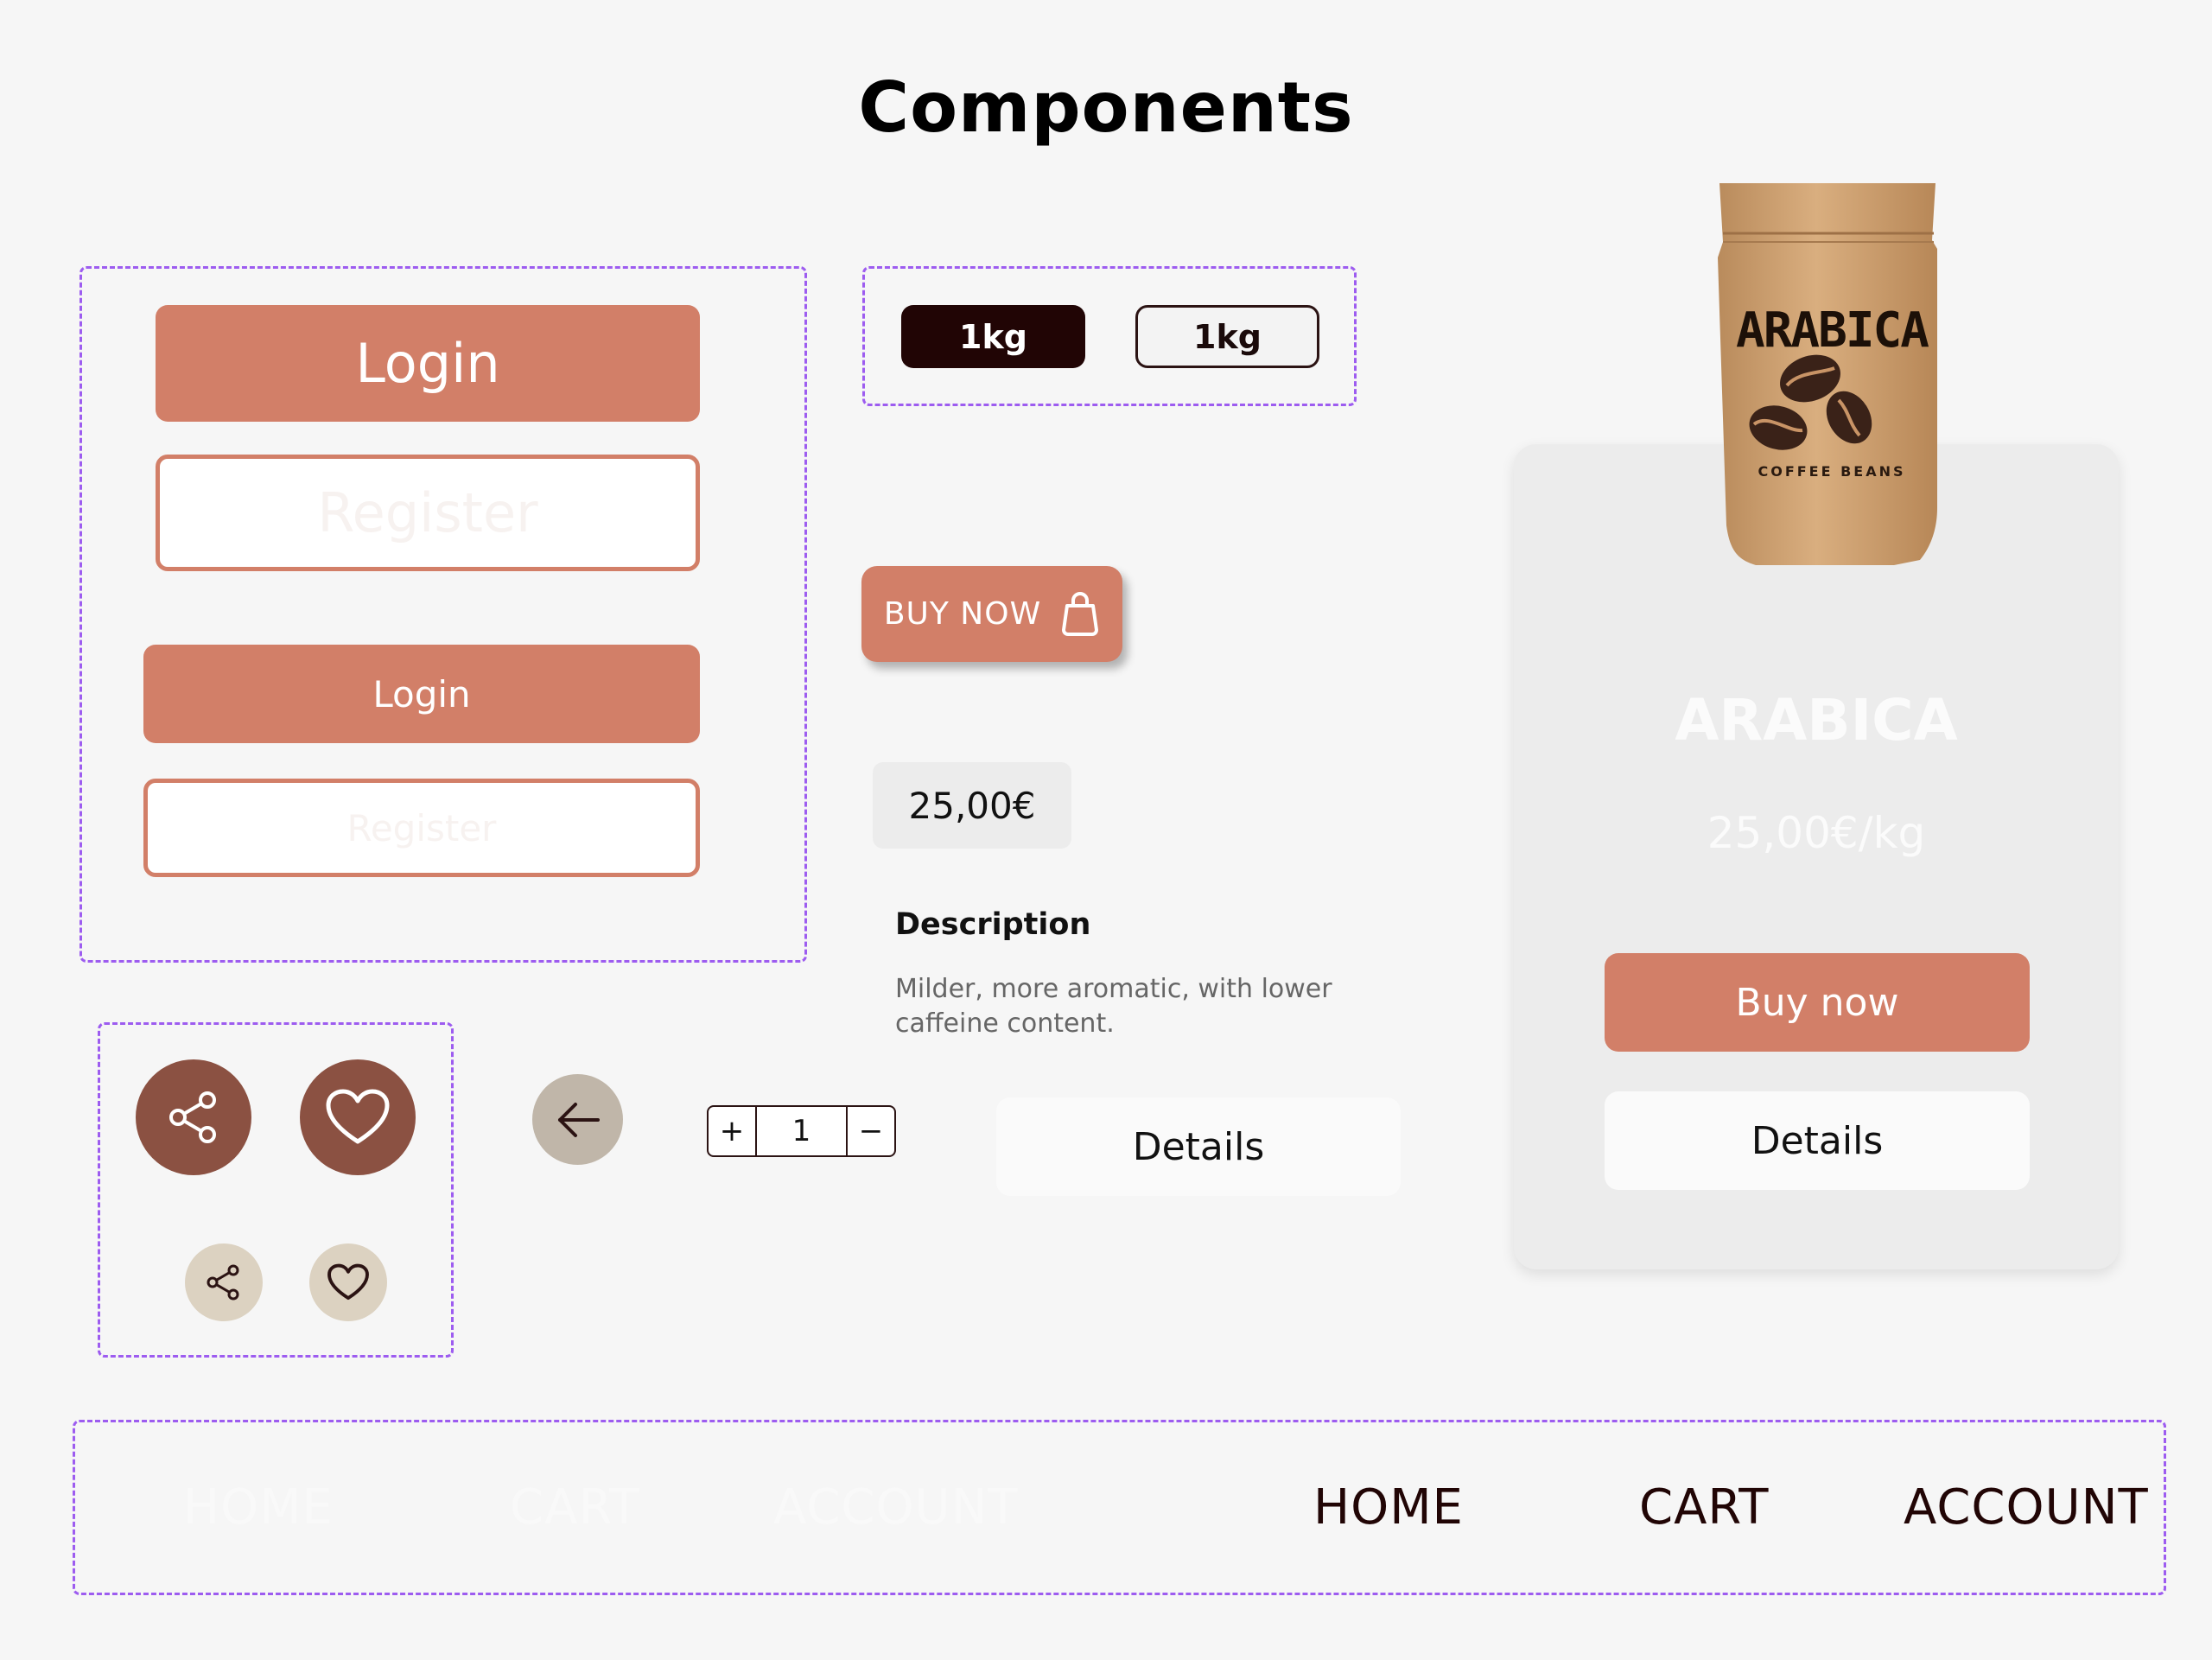 Image resolution: width=2212 pixels, height=1660 pixels. Describe the element at coordinates (1832, 471) in the screenshot. I see `bag-subtitle: COFFEE BEANS` at that location.